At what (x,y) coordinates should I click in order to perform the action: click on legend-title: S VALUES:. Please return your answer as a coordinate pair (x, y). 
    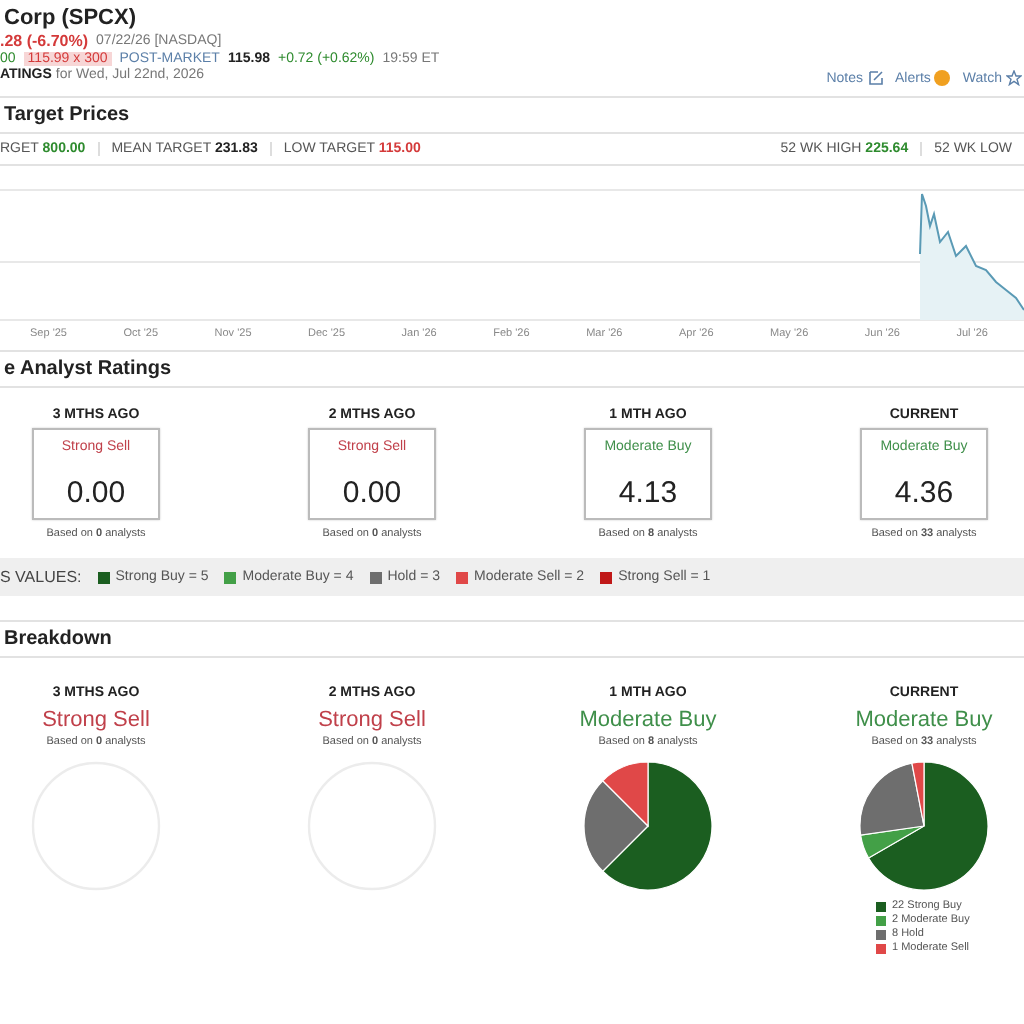
    Looking at the image, I should click on (41, 577).